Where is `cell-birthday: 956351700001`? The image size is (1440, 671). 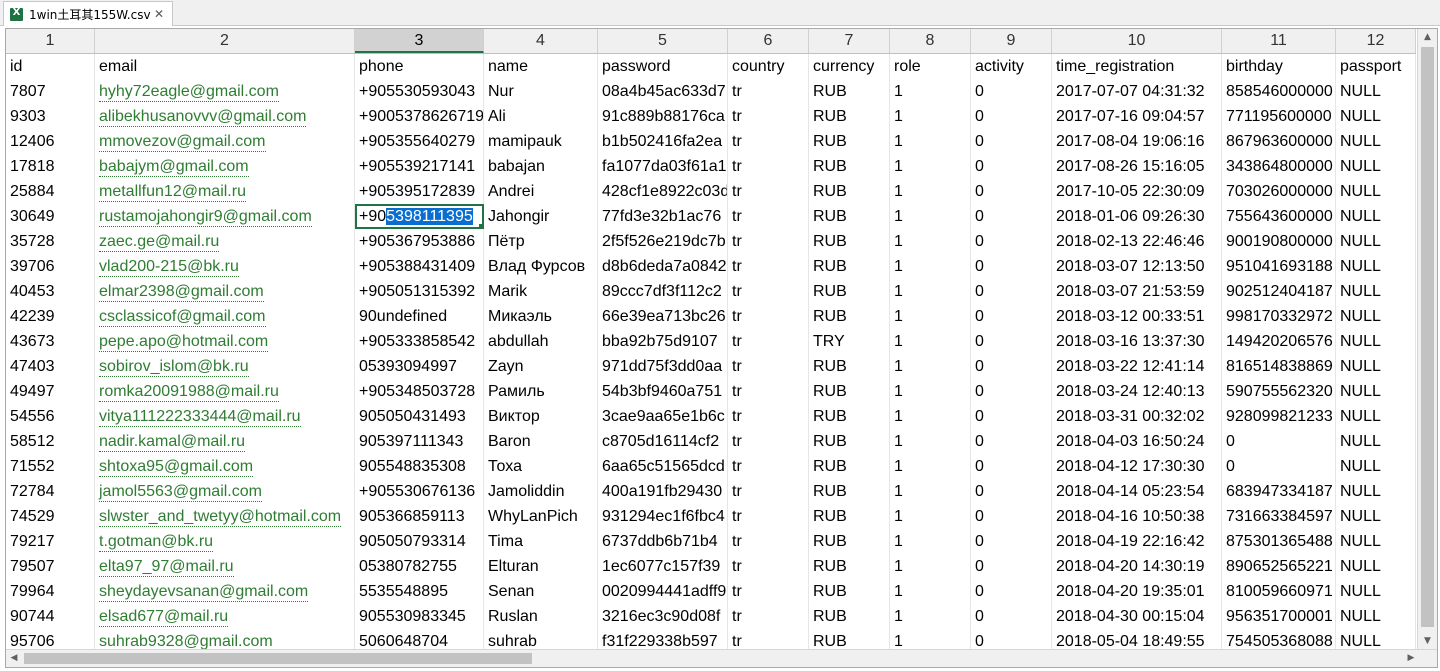 cell-birthday: 956351700001 is located at coordinates (1279, 616).